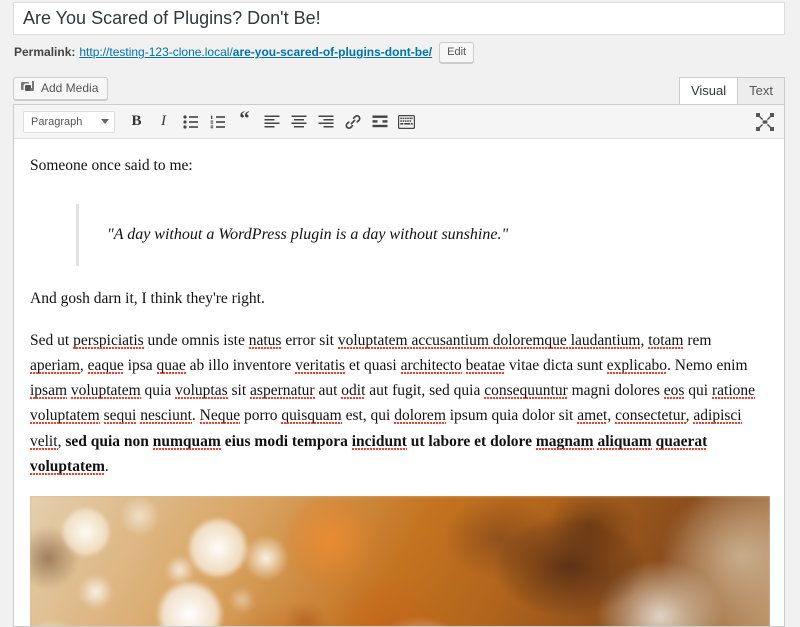 This screenshot has height=627, width=800. I want to click on text-run: ut labore et dolore, so click(471, 441).